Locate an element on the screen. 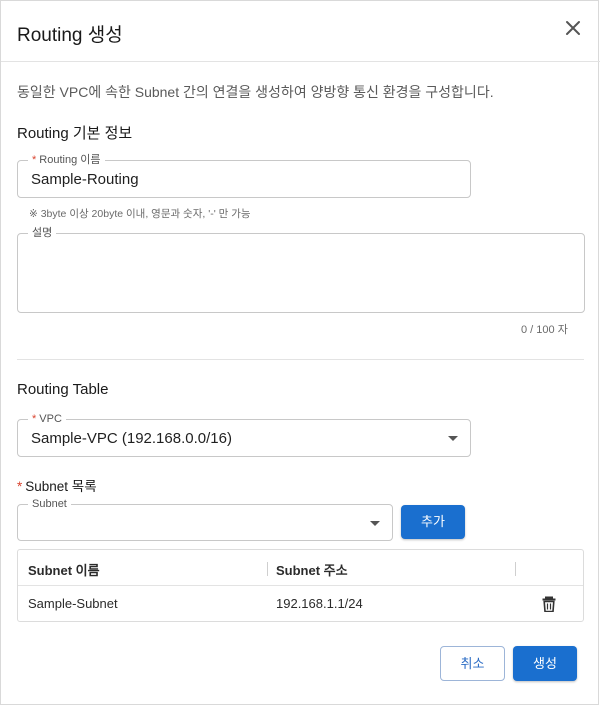  subnet-list-label: * Subnet 목록 is located at coordinates (57, 485).